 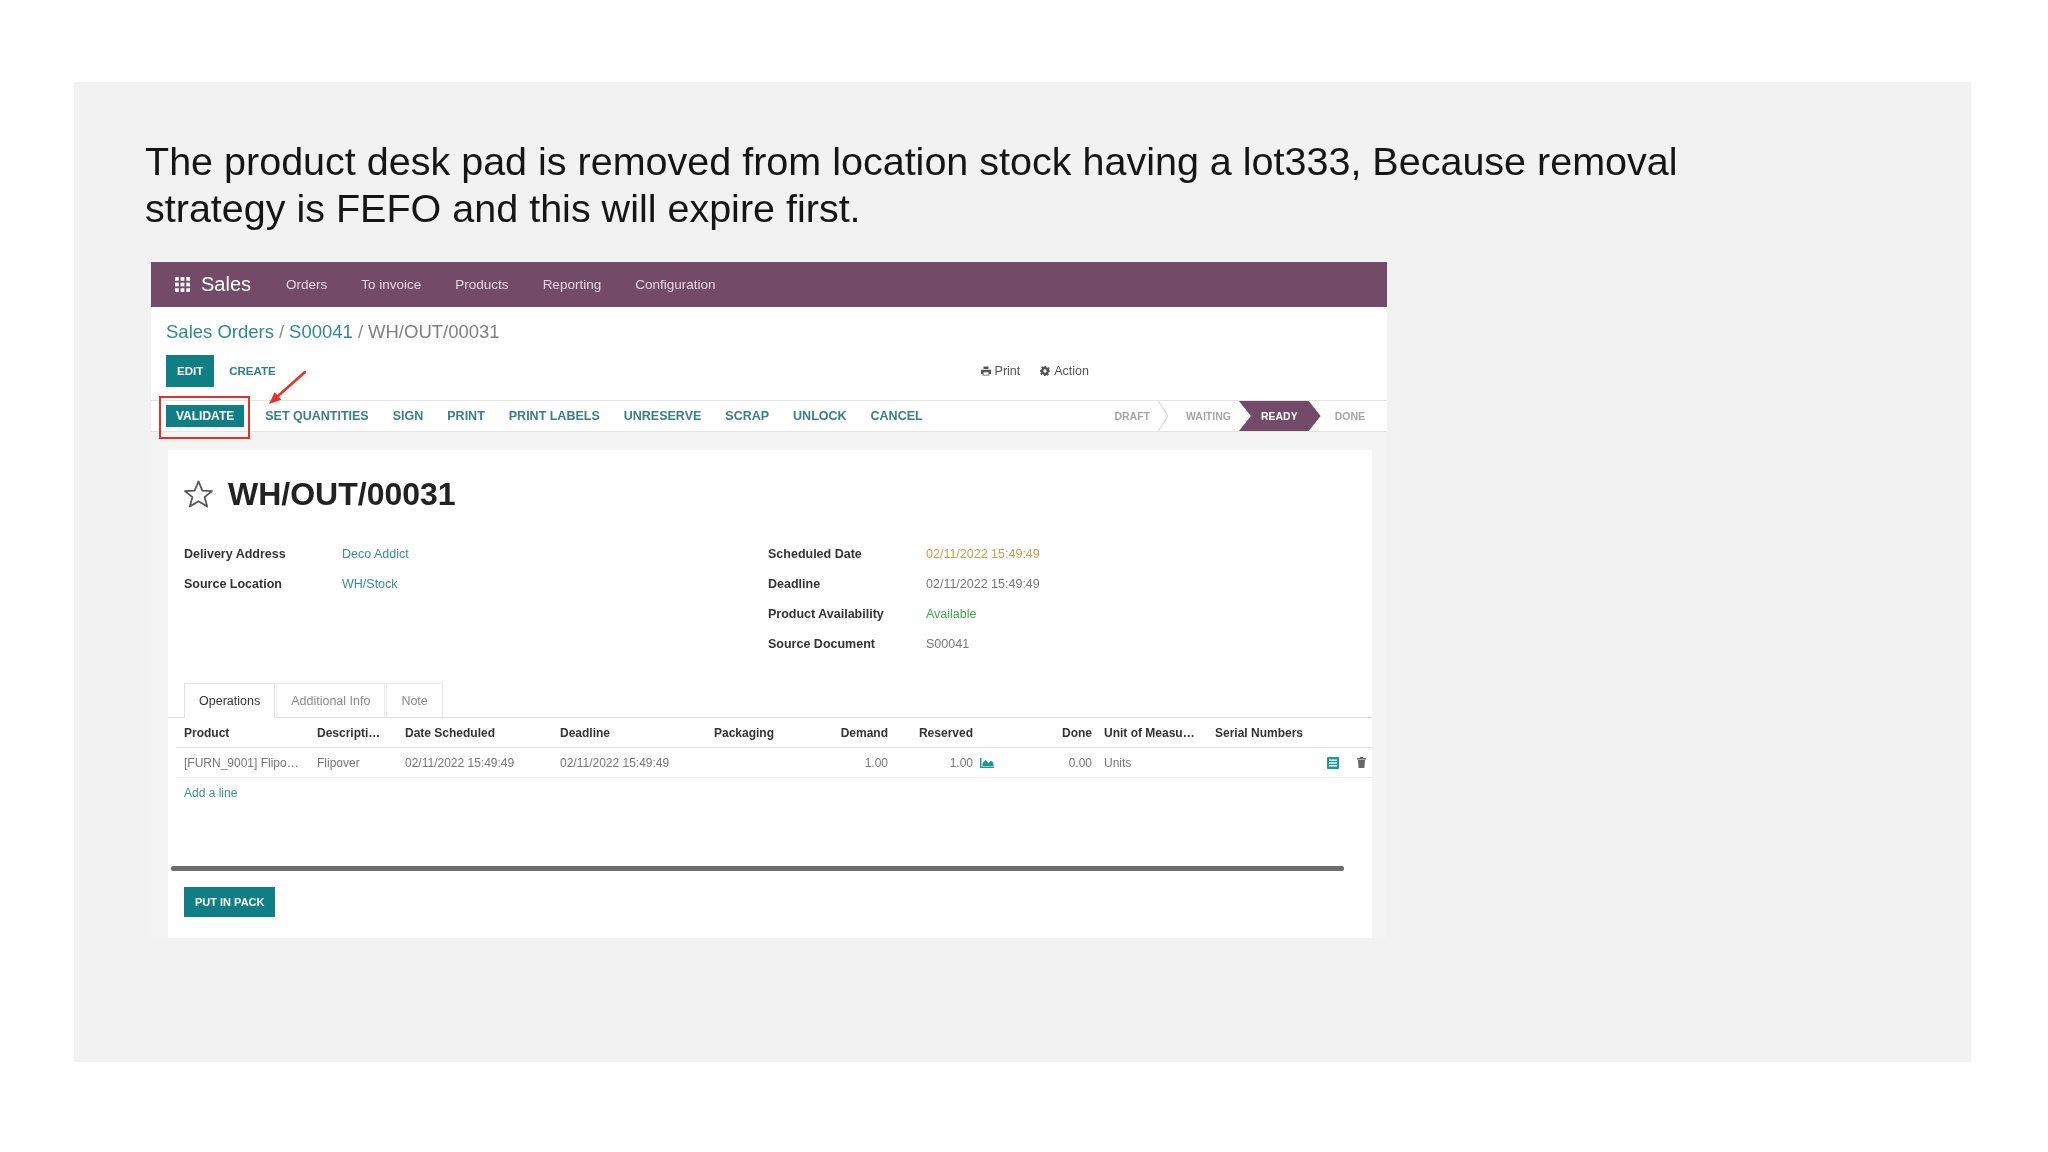 What do you see at coordinates (820, 416) in the screenshot?
I see `text-button: UNLOCK` at bounding box center [820, 416].